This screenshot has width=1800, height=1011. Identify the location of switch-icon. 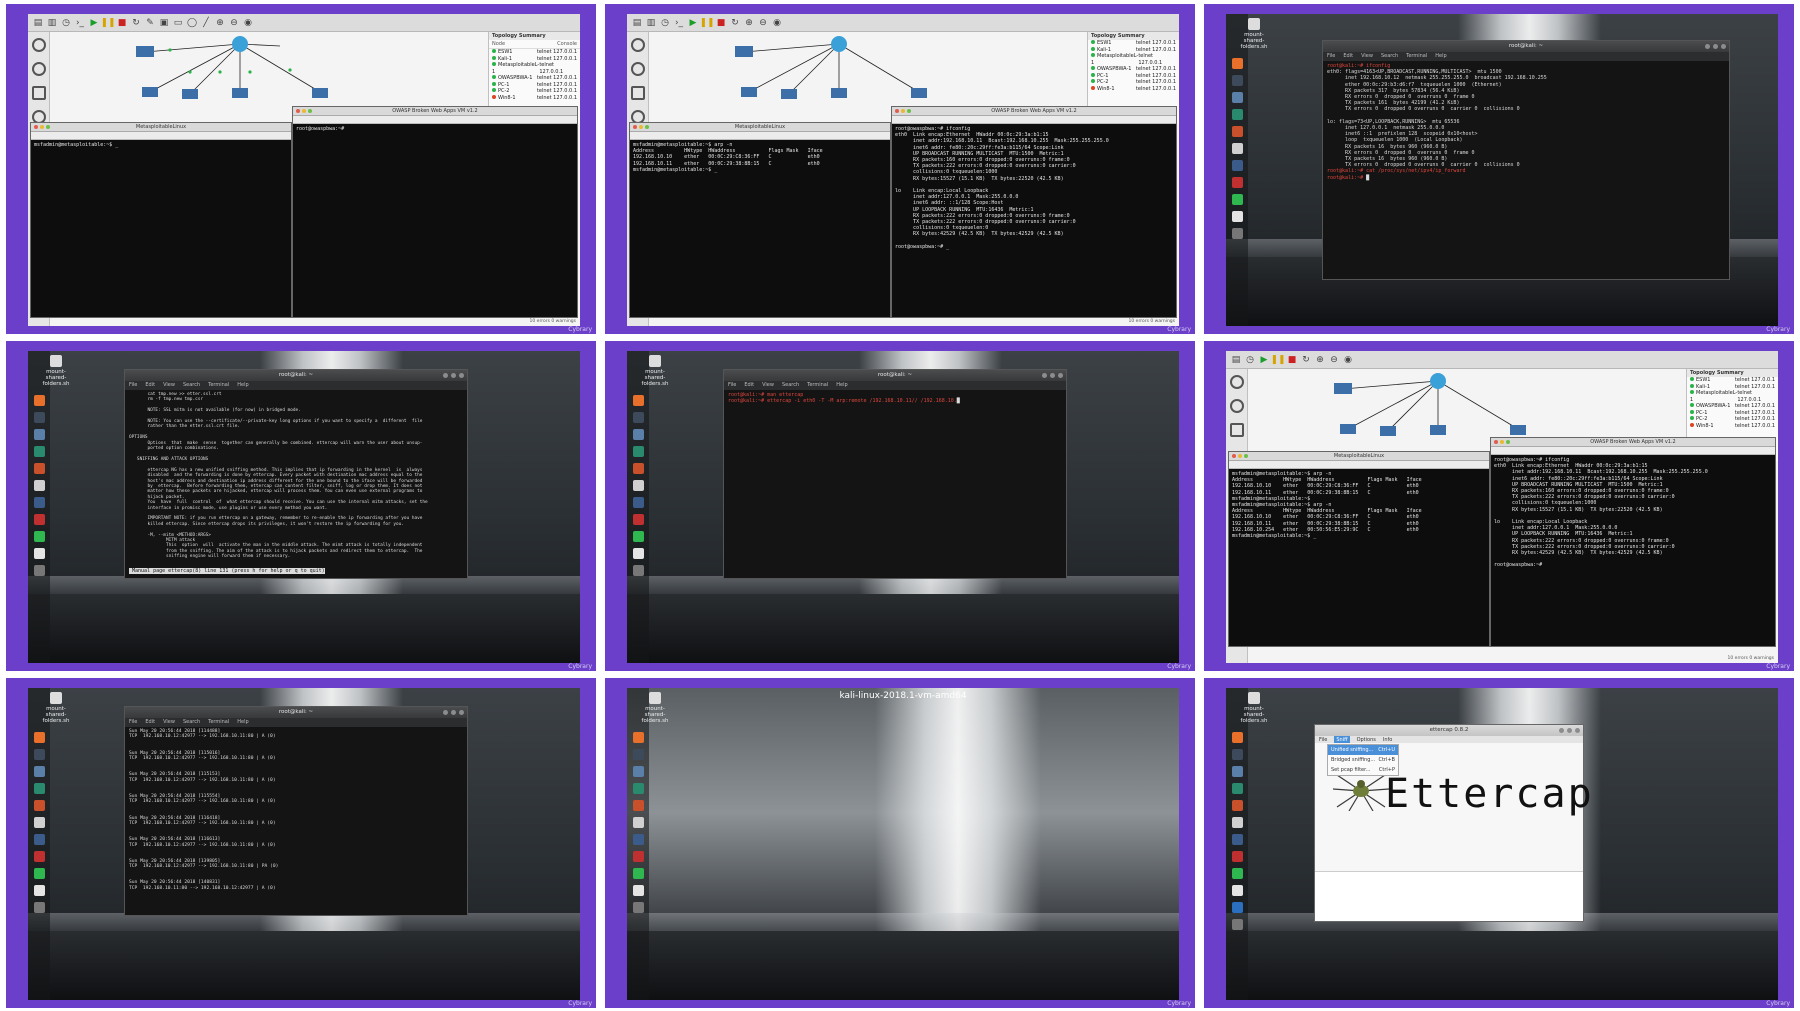
(38, 69).